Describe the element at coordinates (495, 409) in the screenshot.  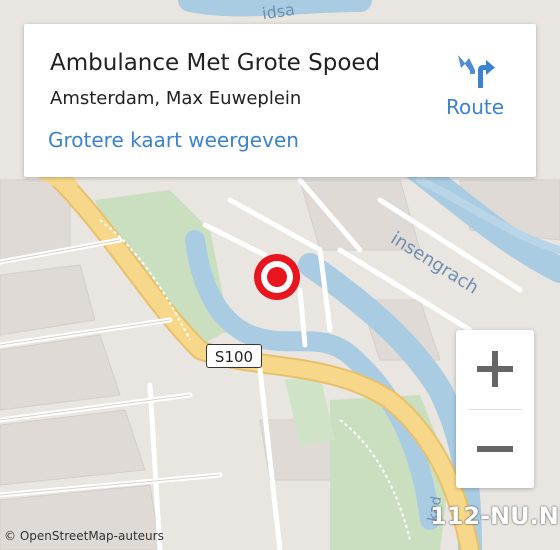
I see `zoom-control` at that location.